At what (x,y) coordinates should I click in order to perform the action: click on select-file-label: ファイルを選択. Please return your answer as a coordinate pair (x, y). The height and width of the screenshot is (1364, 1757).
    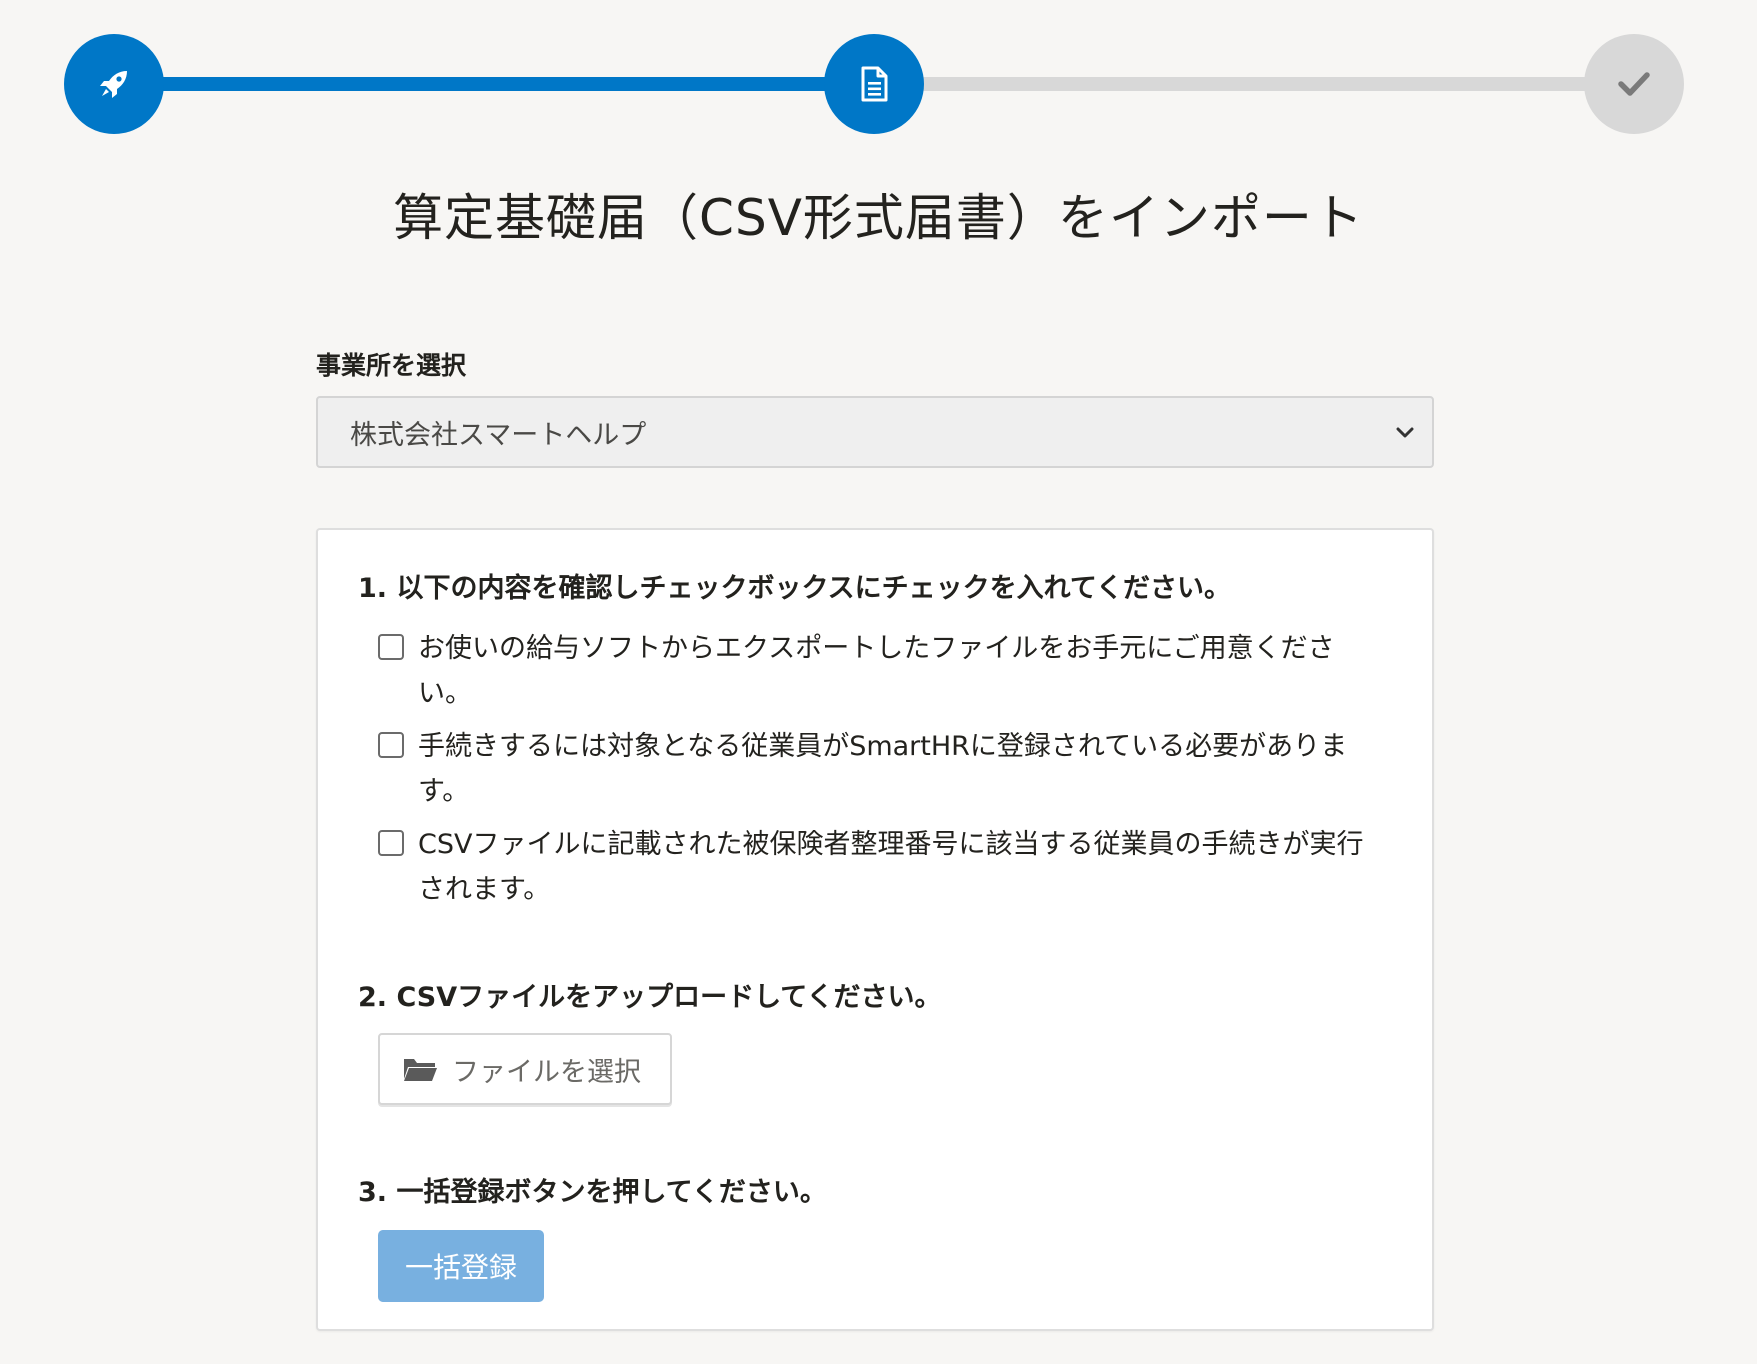
    Looking at the image, I should click on (546, 1072).